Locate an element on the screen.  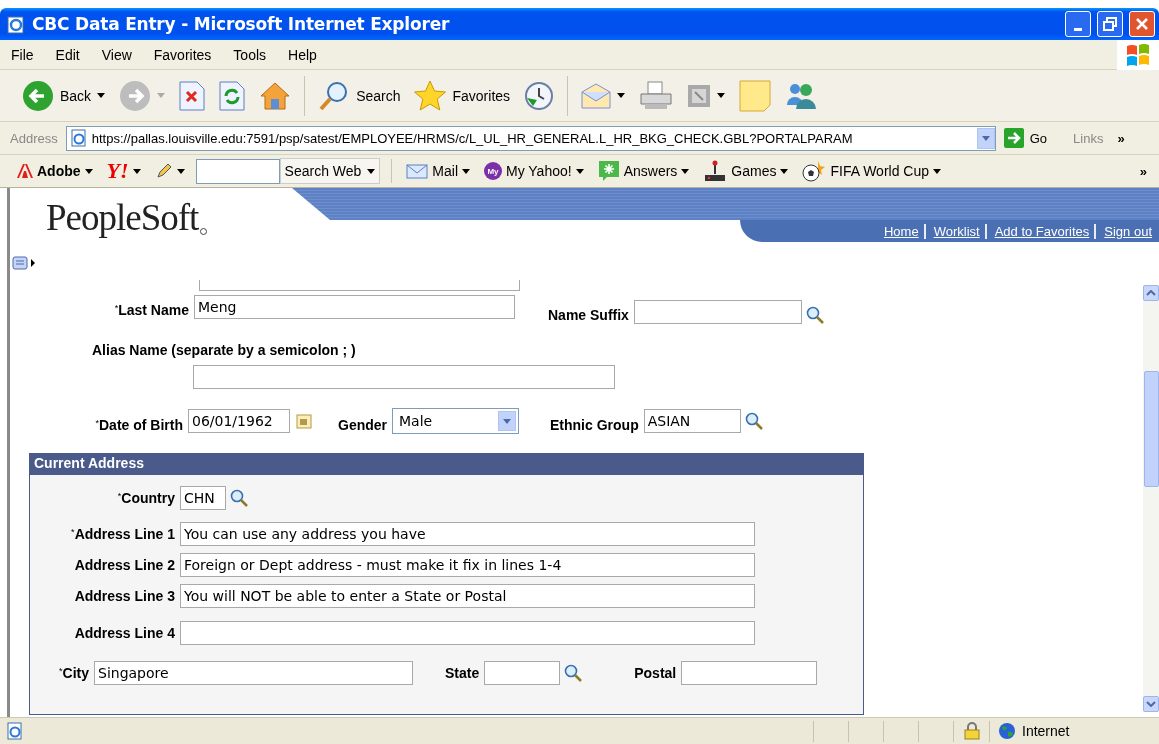
menu-item: View is located at coordinates (116, 54).